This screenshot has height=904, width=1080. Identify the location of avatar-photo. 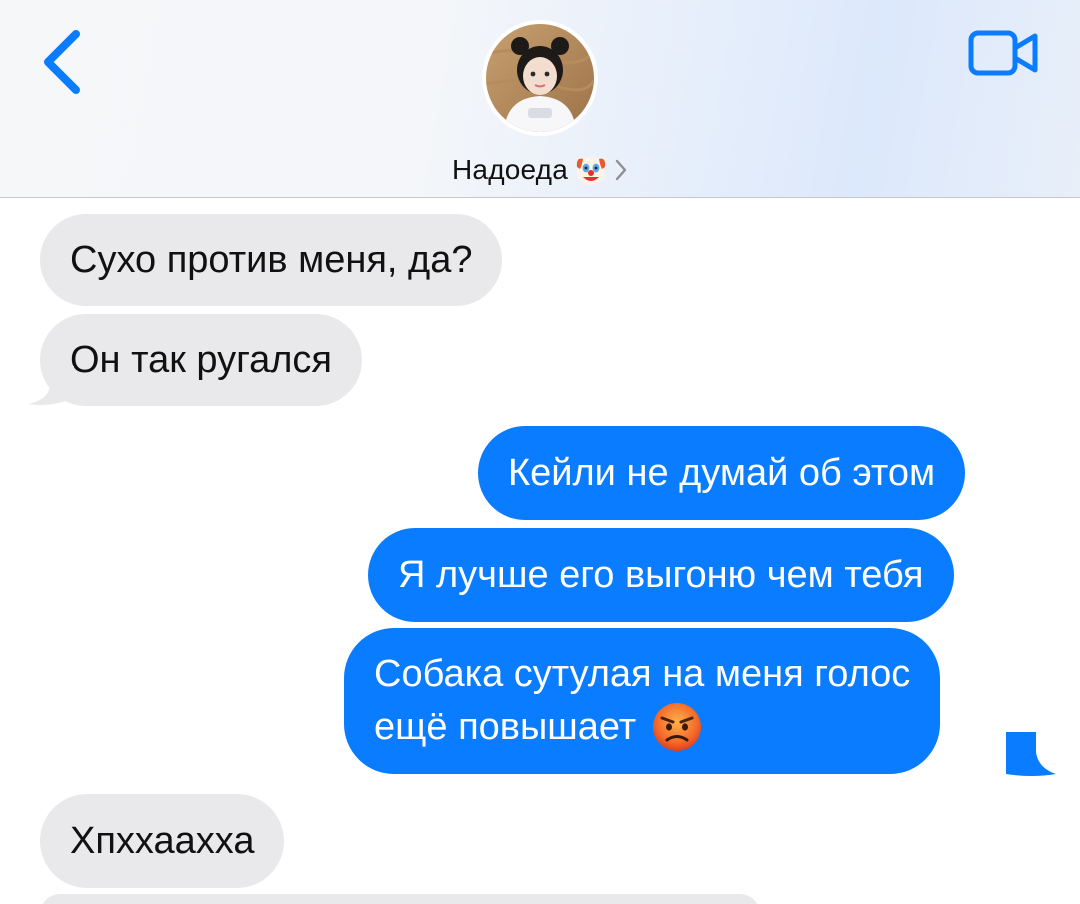
(540, 78).